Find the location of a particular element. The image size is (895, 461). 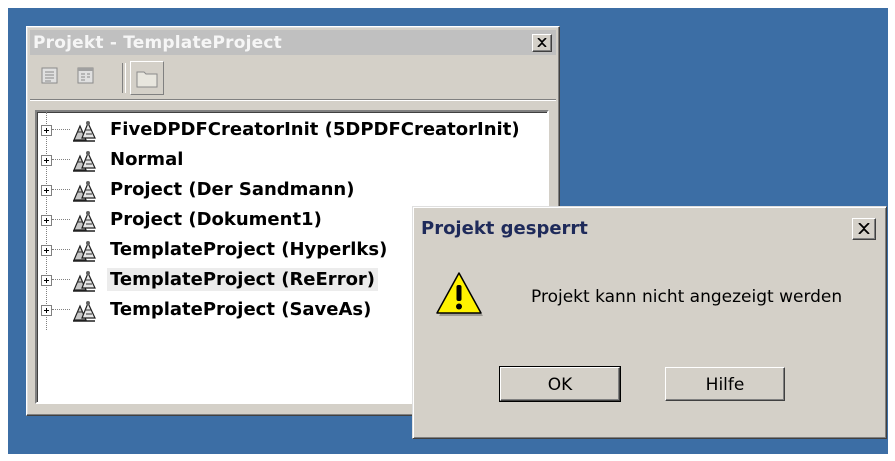

tree-item-label: FiveDPDFCreatorInit (5DPDFCreatorInit) is located at coordinates (315, 129).